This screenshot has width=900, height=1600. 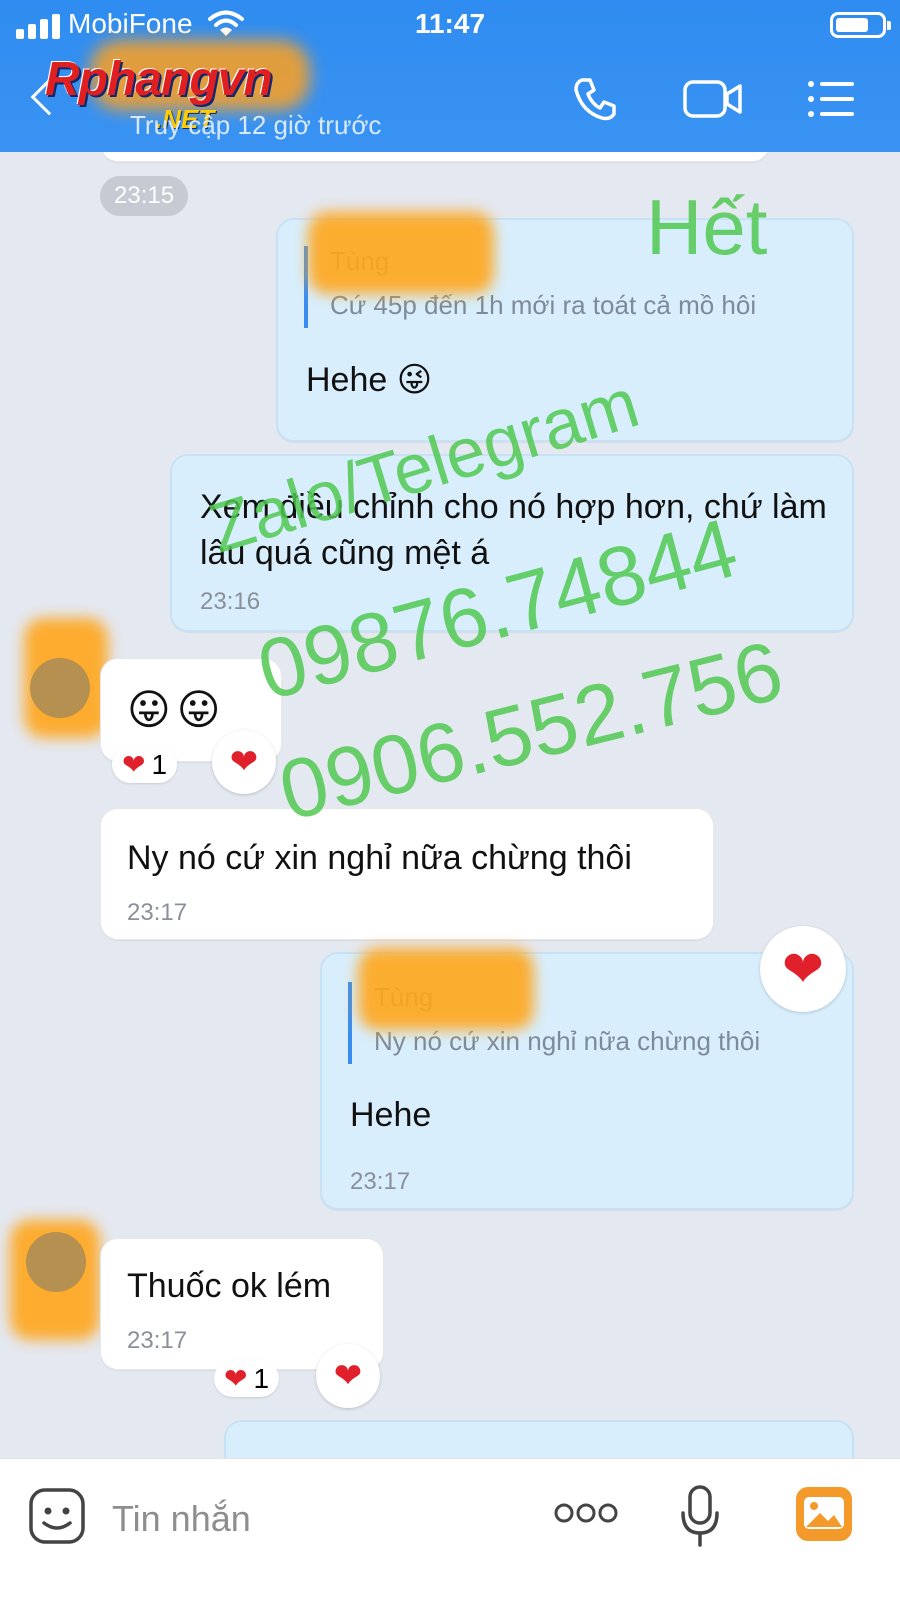 I want to click on message-text: 😛😛, so click(x=177, y=709).